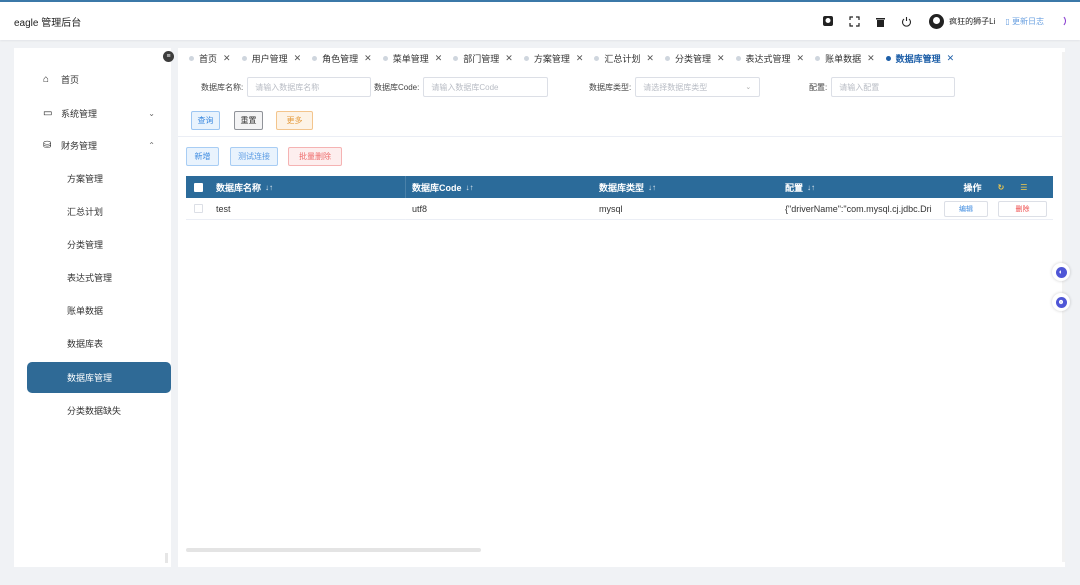 Image resolution: width=1080 pixels, height=585 pixels. What do you see at coordinates (198, 187) in the screenshot?
I see `select-all-checkbox` at bounding box center [198, 187].